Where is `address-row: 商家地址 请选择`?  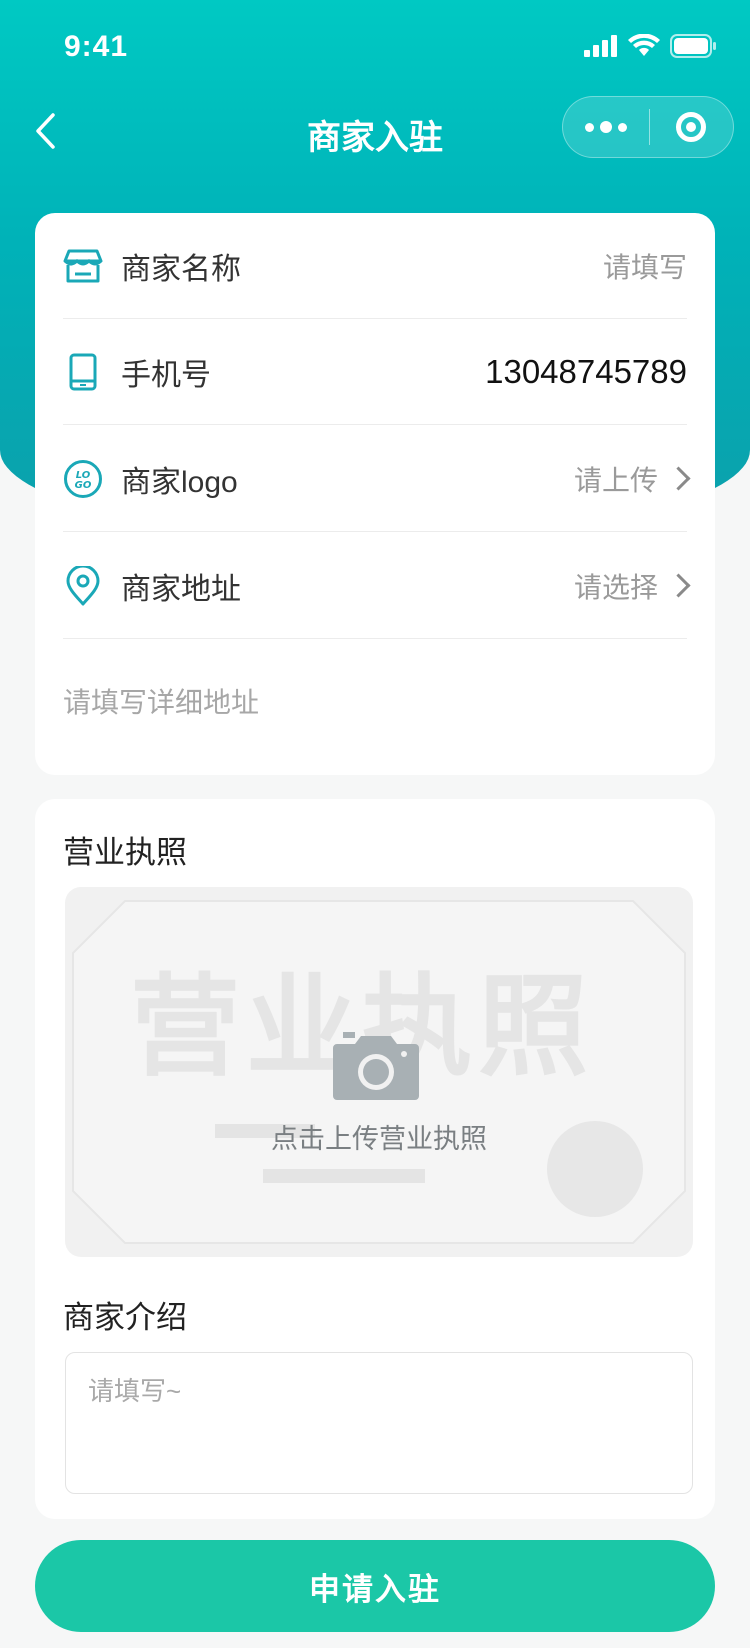
address-row: 商家地址 请选择 is located at coordinates (377, 586).